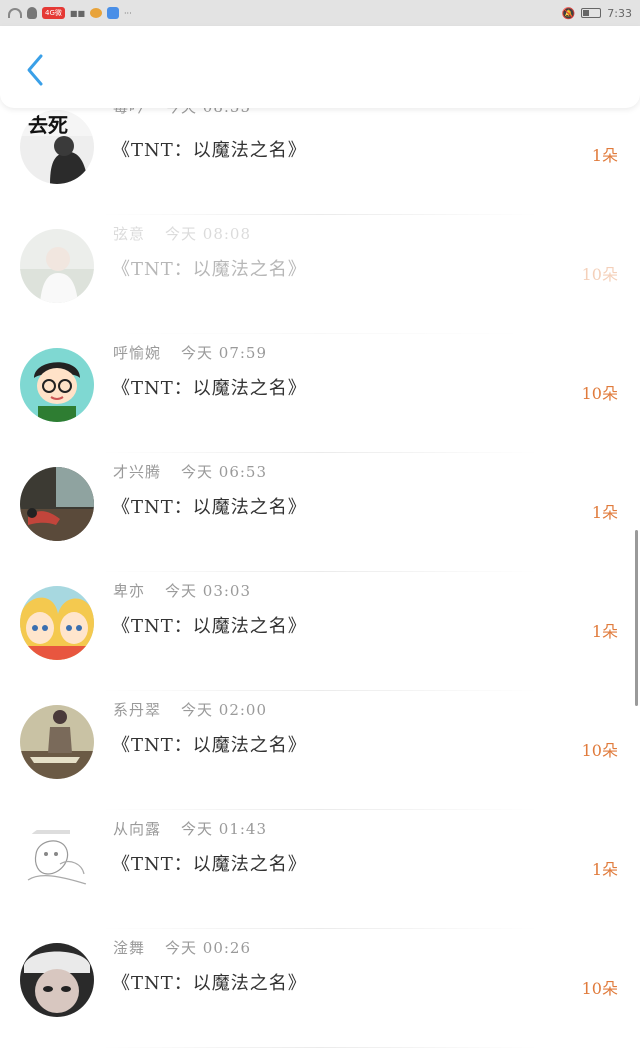 Image resolution: width=640 pixels, height=1048 pixels. I want to click on notification-text: ■■, so click(77, 13).